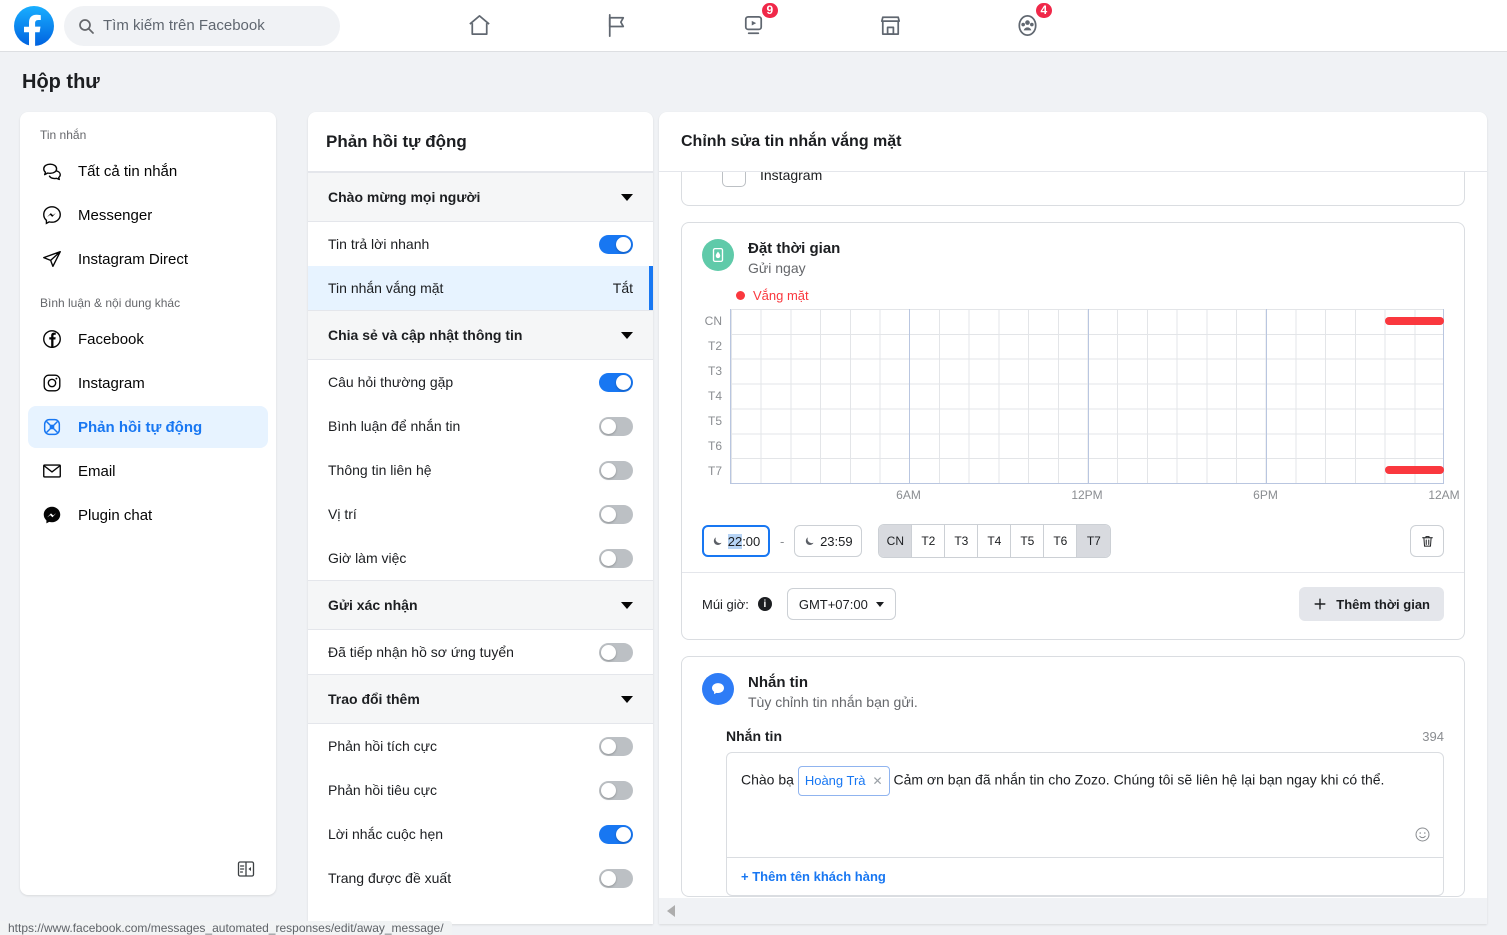  I want to click on collapse-panel-icon, so click(246, 869).